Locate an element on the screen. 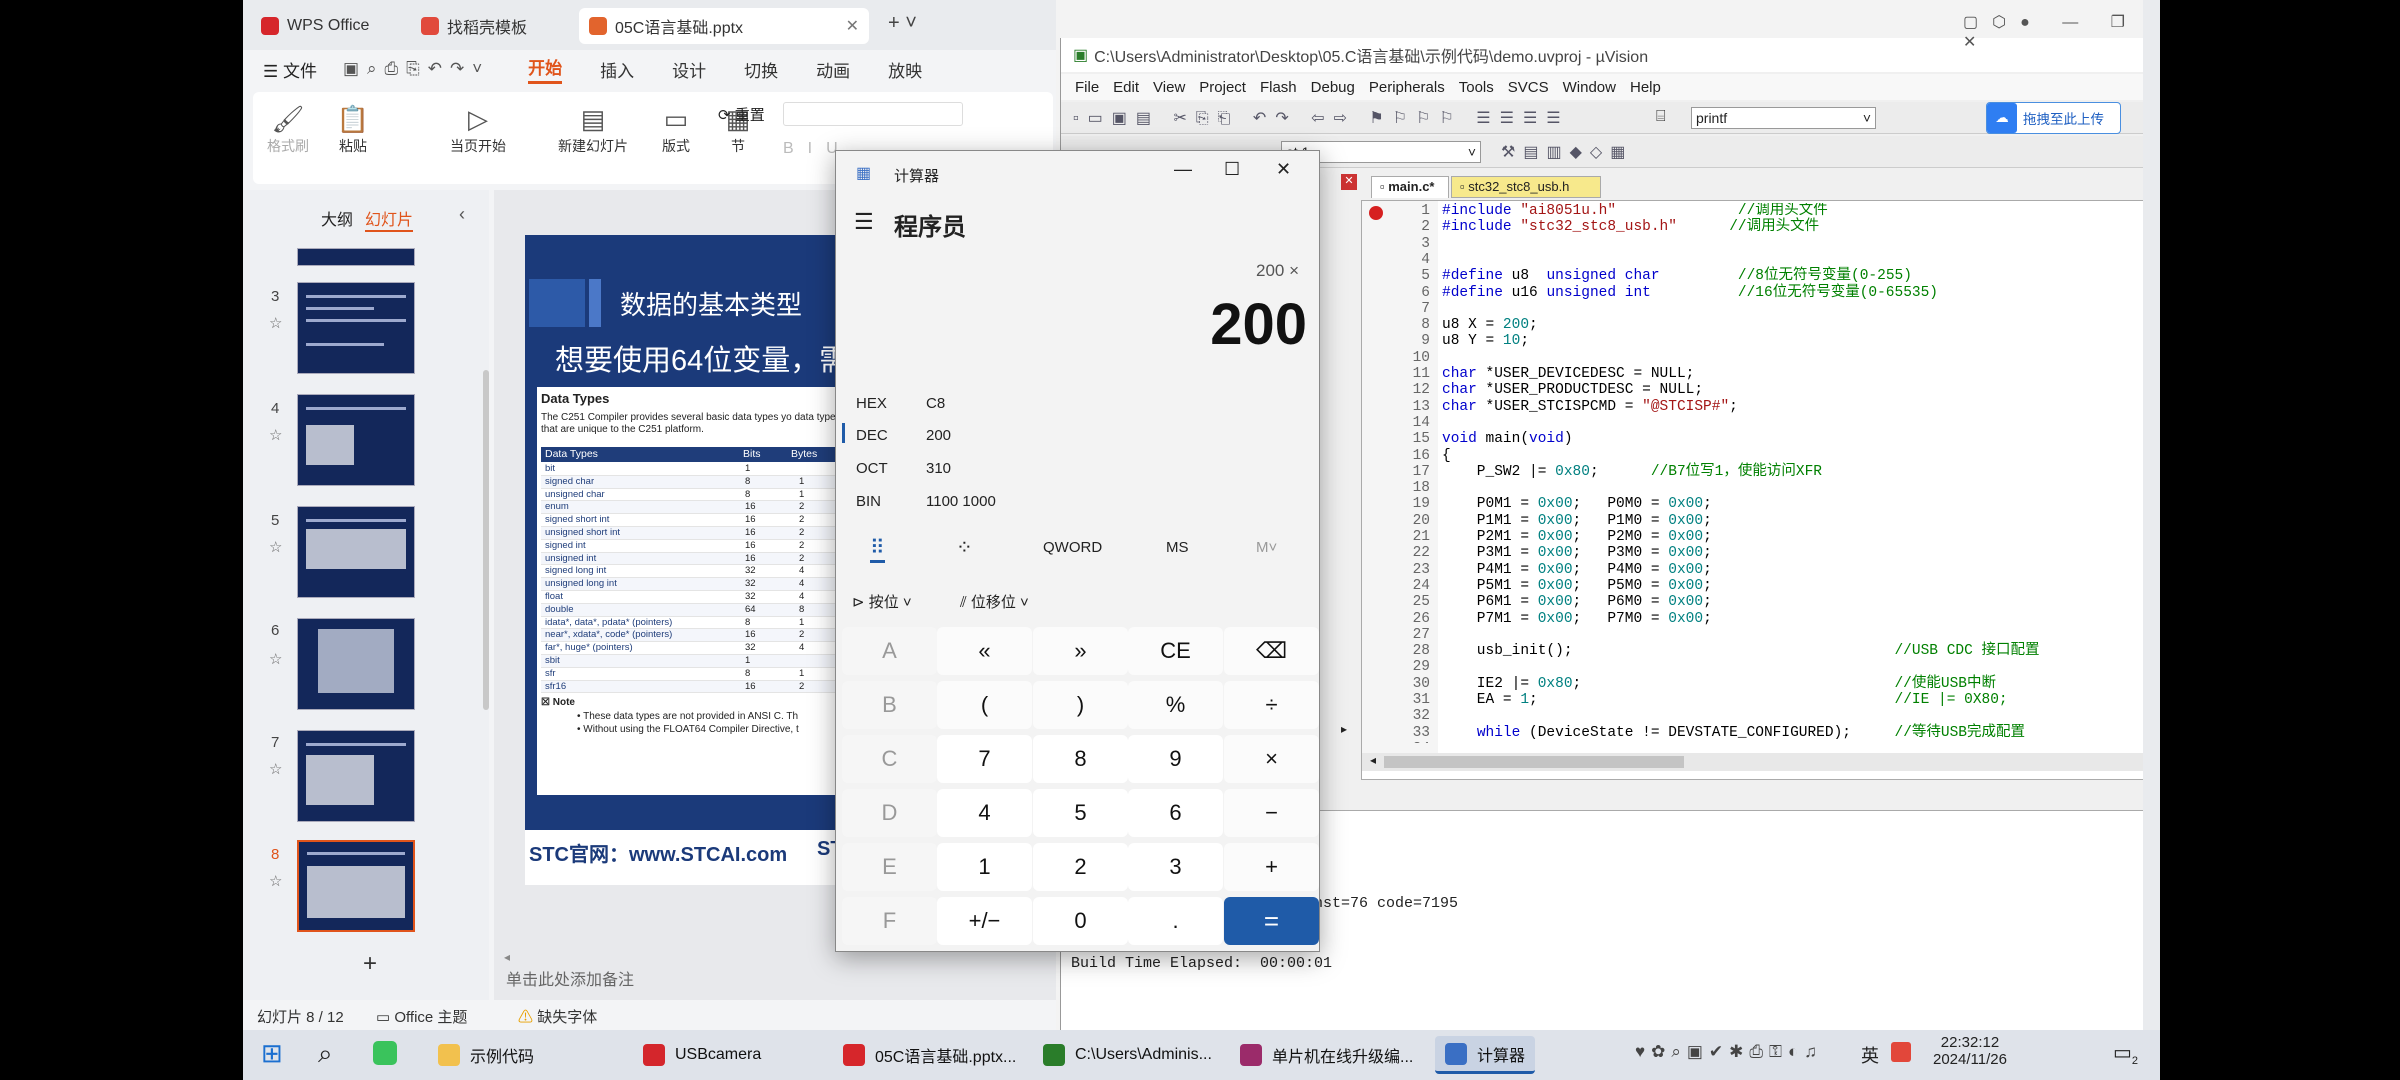 This screenshot has width=2400, height=1080. notes-placeholder: 单击此处添加备注 is located at coordinates (570, 978).